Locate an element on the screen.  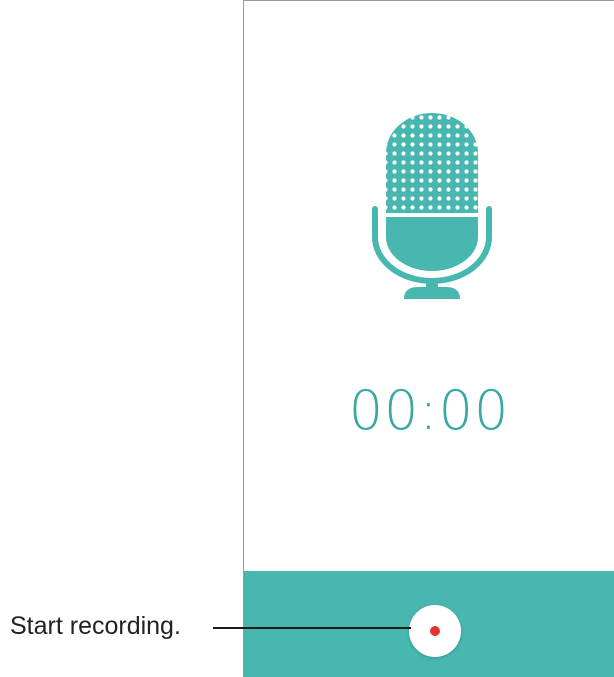
record-dot-icon is located at coordinates (435, 631).